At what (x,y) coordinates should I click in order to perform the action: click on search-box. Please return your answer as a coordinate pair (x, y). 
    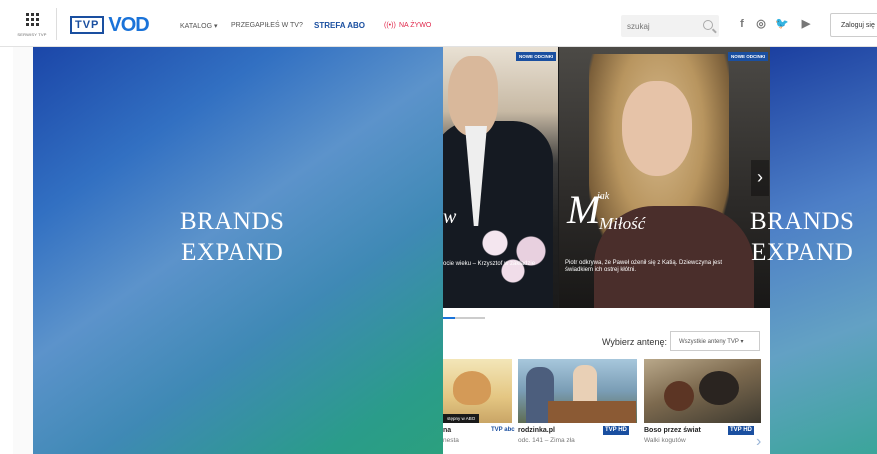
    Looking at the image, I should click on (670, 26).